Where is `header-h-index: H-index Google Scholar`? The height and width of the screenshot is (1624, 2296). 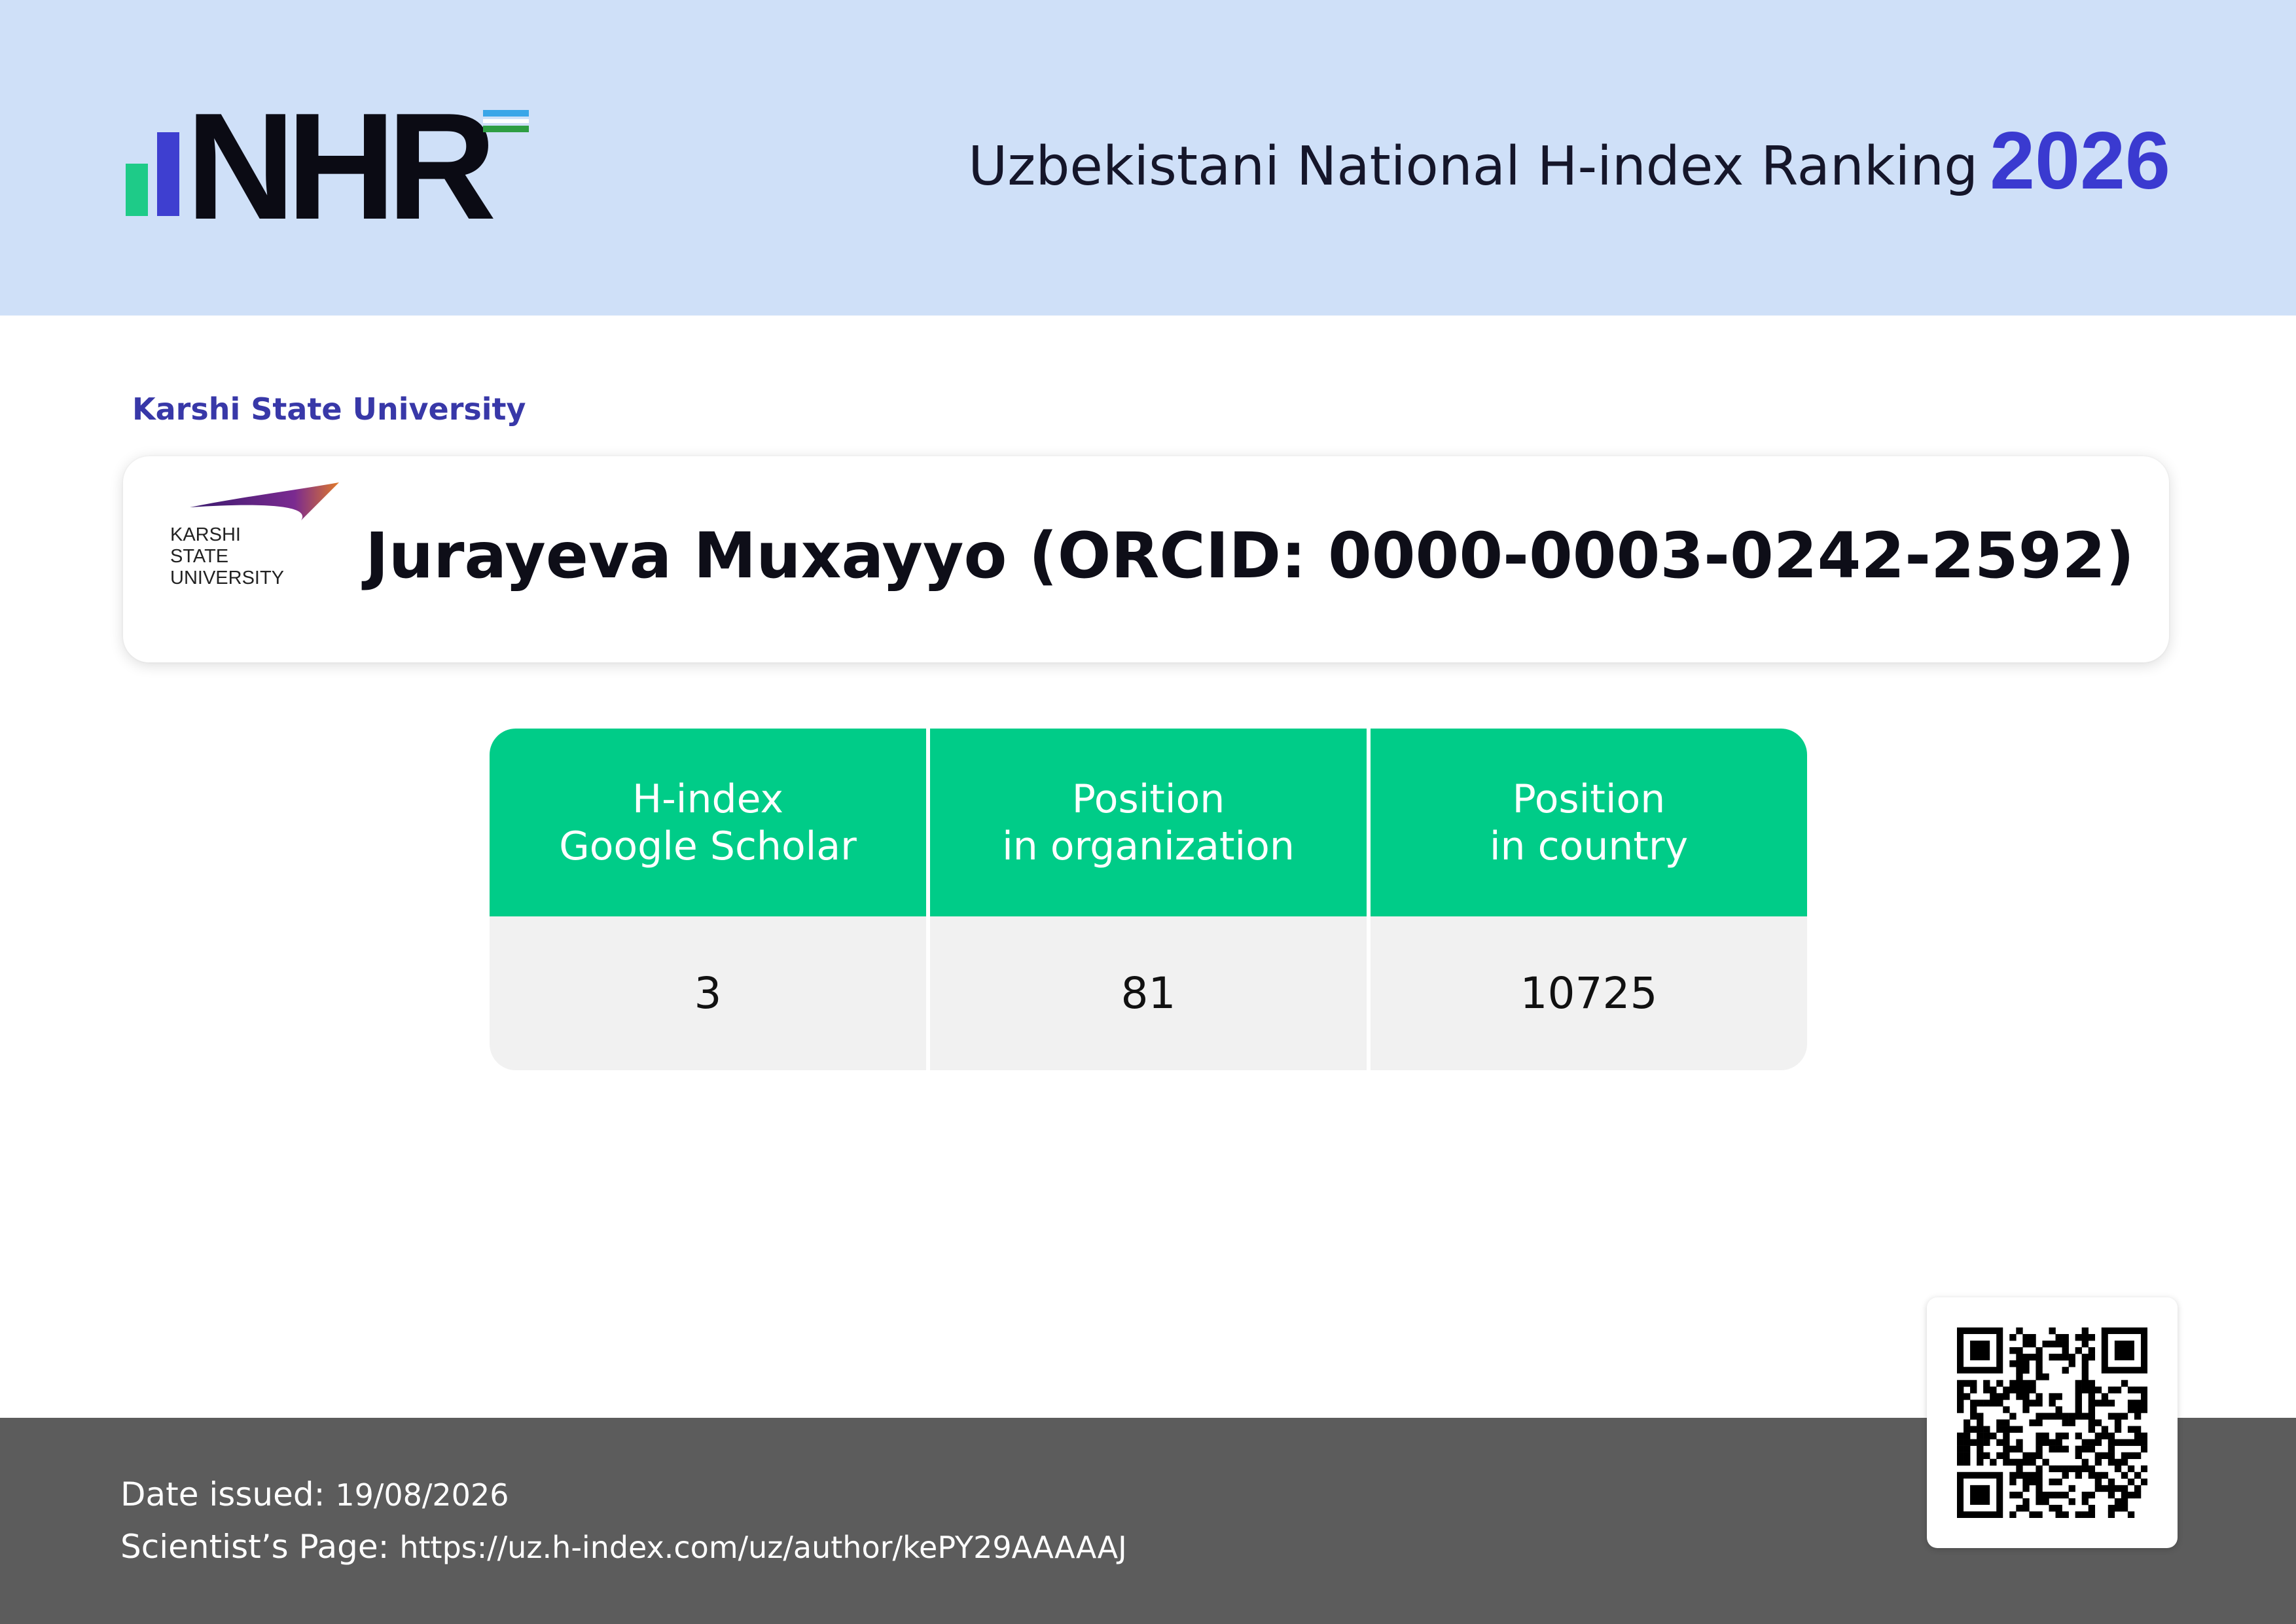 header-h-index: H-index Google Scholar is located at coordinates (708, 822).